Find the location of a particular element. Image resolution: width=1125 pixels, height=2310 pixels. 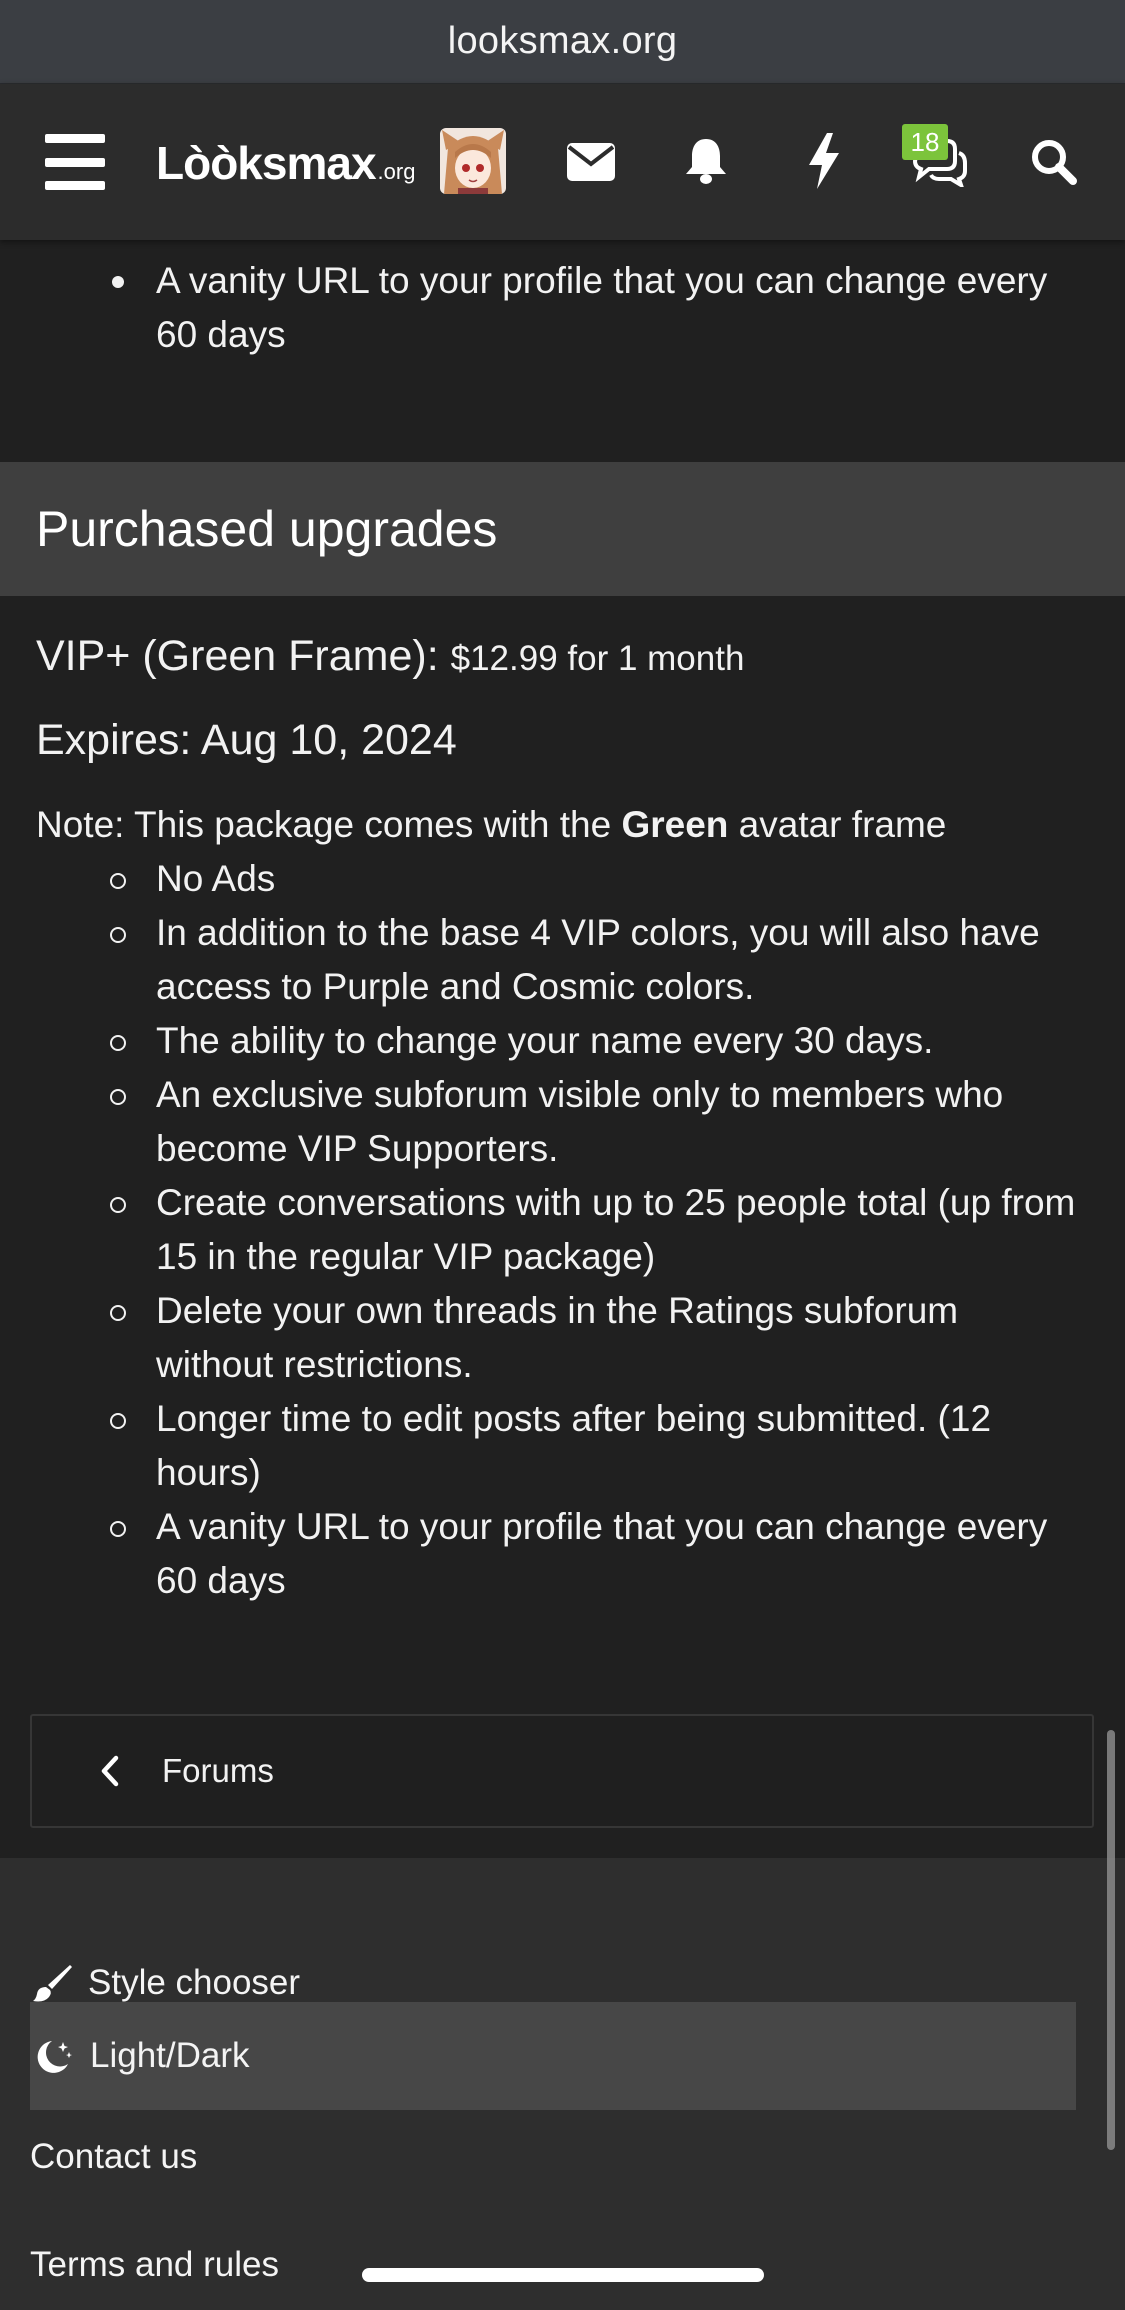

site-logo: Lòòksmax .org is located at coordinates (285, 164).